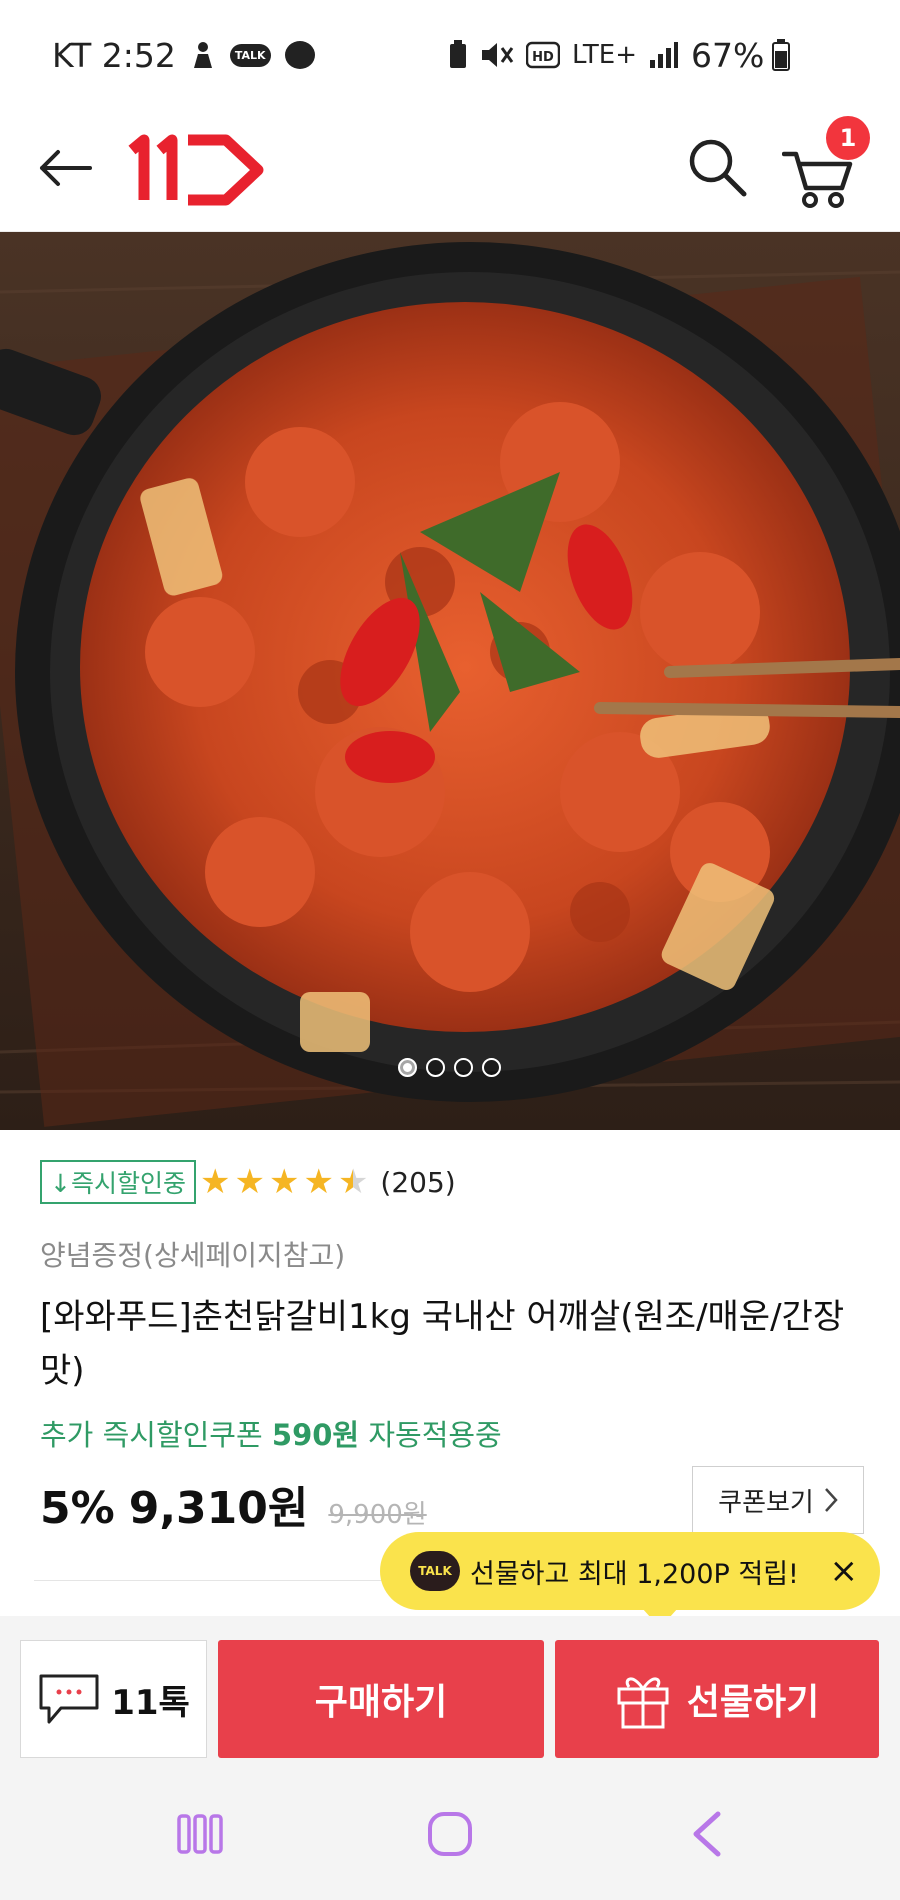 Image resolution: width=900 pixels, height=1900 pixels. Describe the element at coordinates (198, 170) in the screenshot. I see `11st-logo` at that location.